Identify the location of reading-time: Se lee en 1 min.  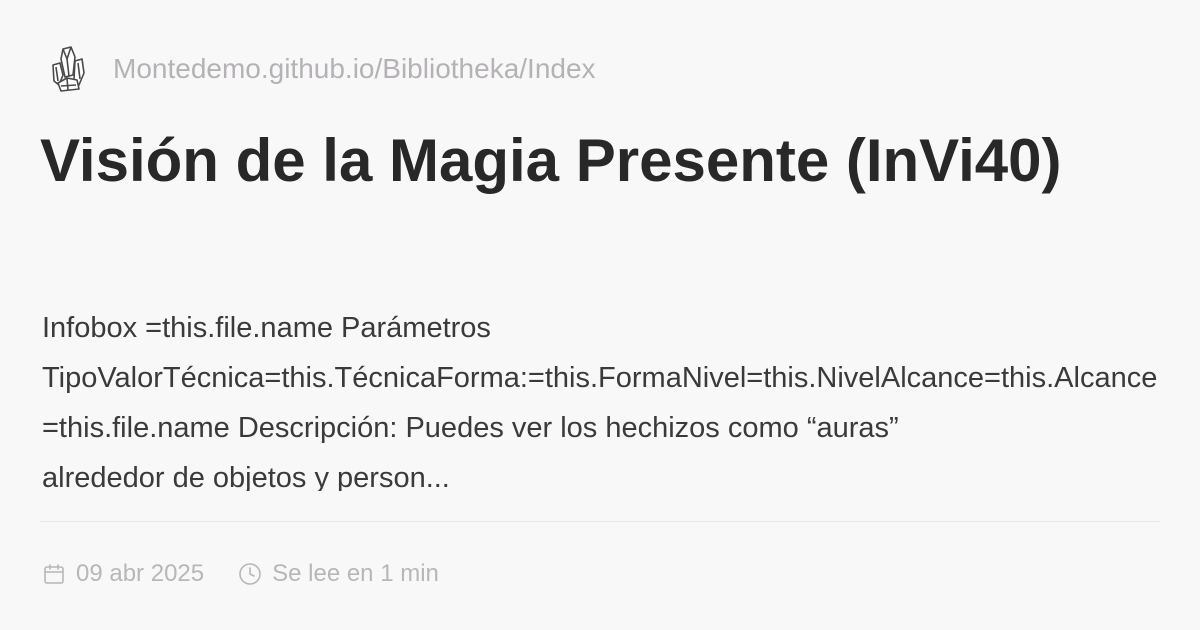
(338, 574).